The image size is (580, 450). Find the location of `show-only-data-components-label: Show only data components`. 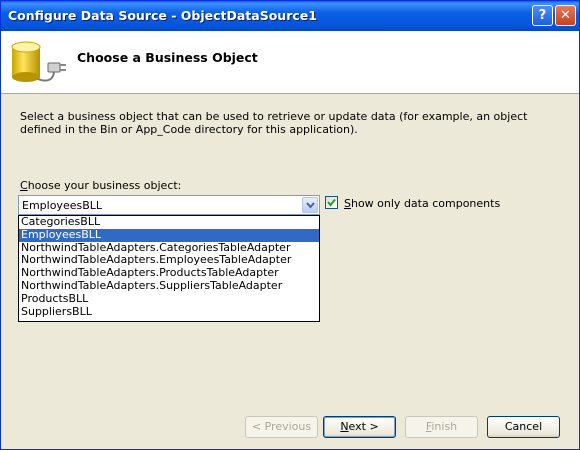

show-only-data-components-label: Show only data components is located at coordinates (422, 203).